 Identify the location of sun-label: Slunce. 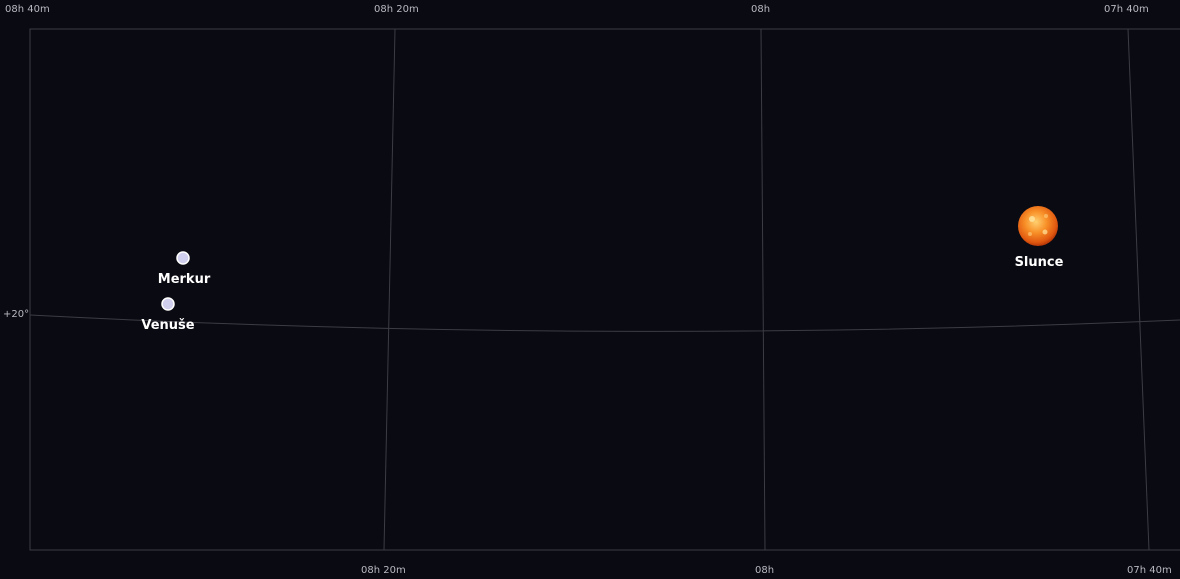
(1039, 262).